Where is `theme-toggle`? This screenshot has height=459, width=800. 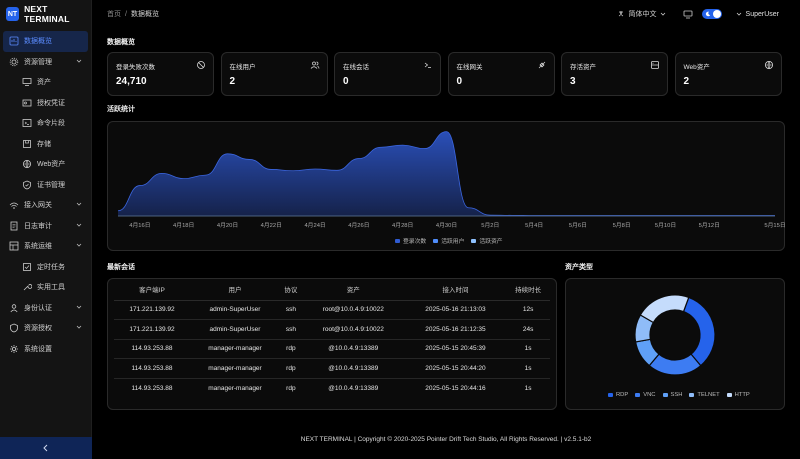
theme-toggle is located at coordinates (711, 14).